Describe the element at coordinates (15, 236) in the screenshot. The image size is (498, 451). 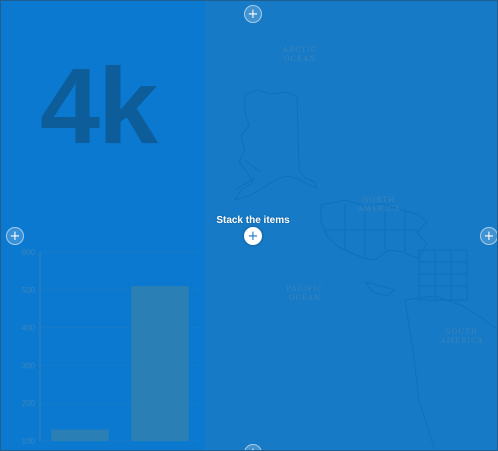
I see `drop-zone-left-plus-icon: +` at that location.